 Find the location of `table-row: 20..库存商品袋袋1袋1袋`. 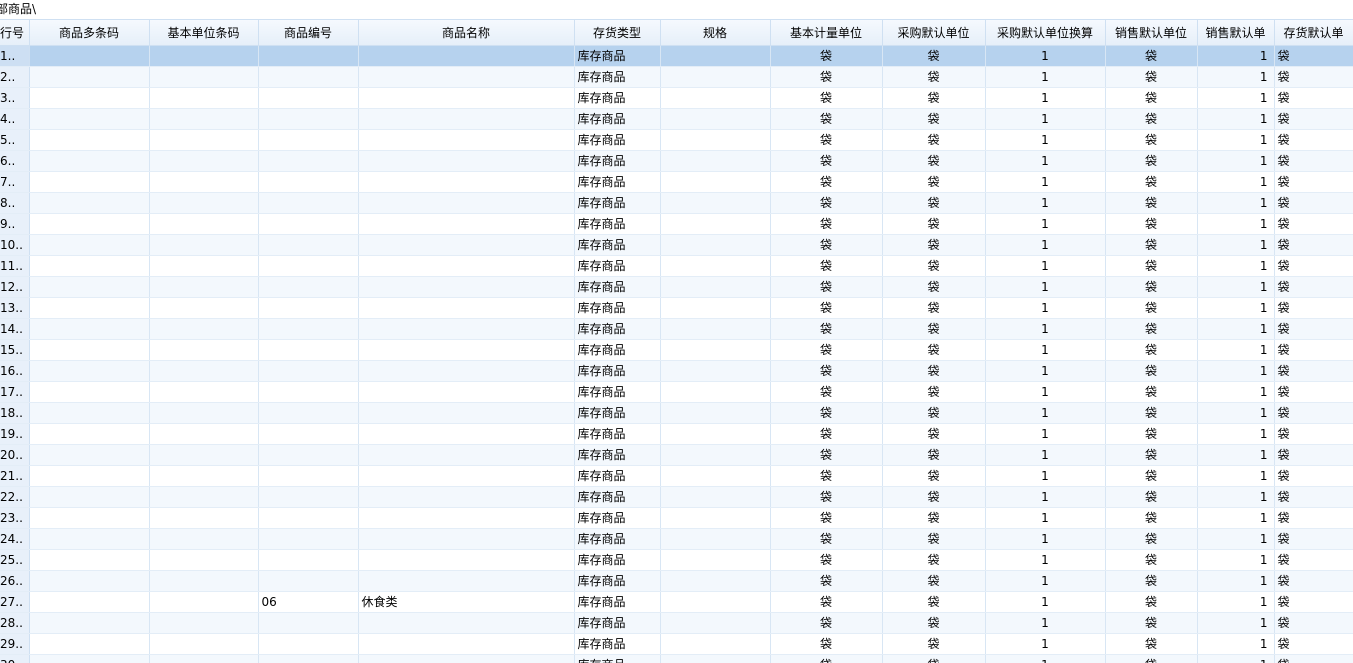

table-row: 20..库存商品袋袋1袋1袋 is located at coordinates (676, 455).